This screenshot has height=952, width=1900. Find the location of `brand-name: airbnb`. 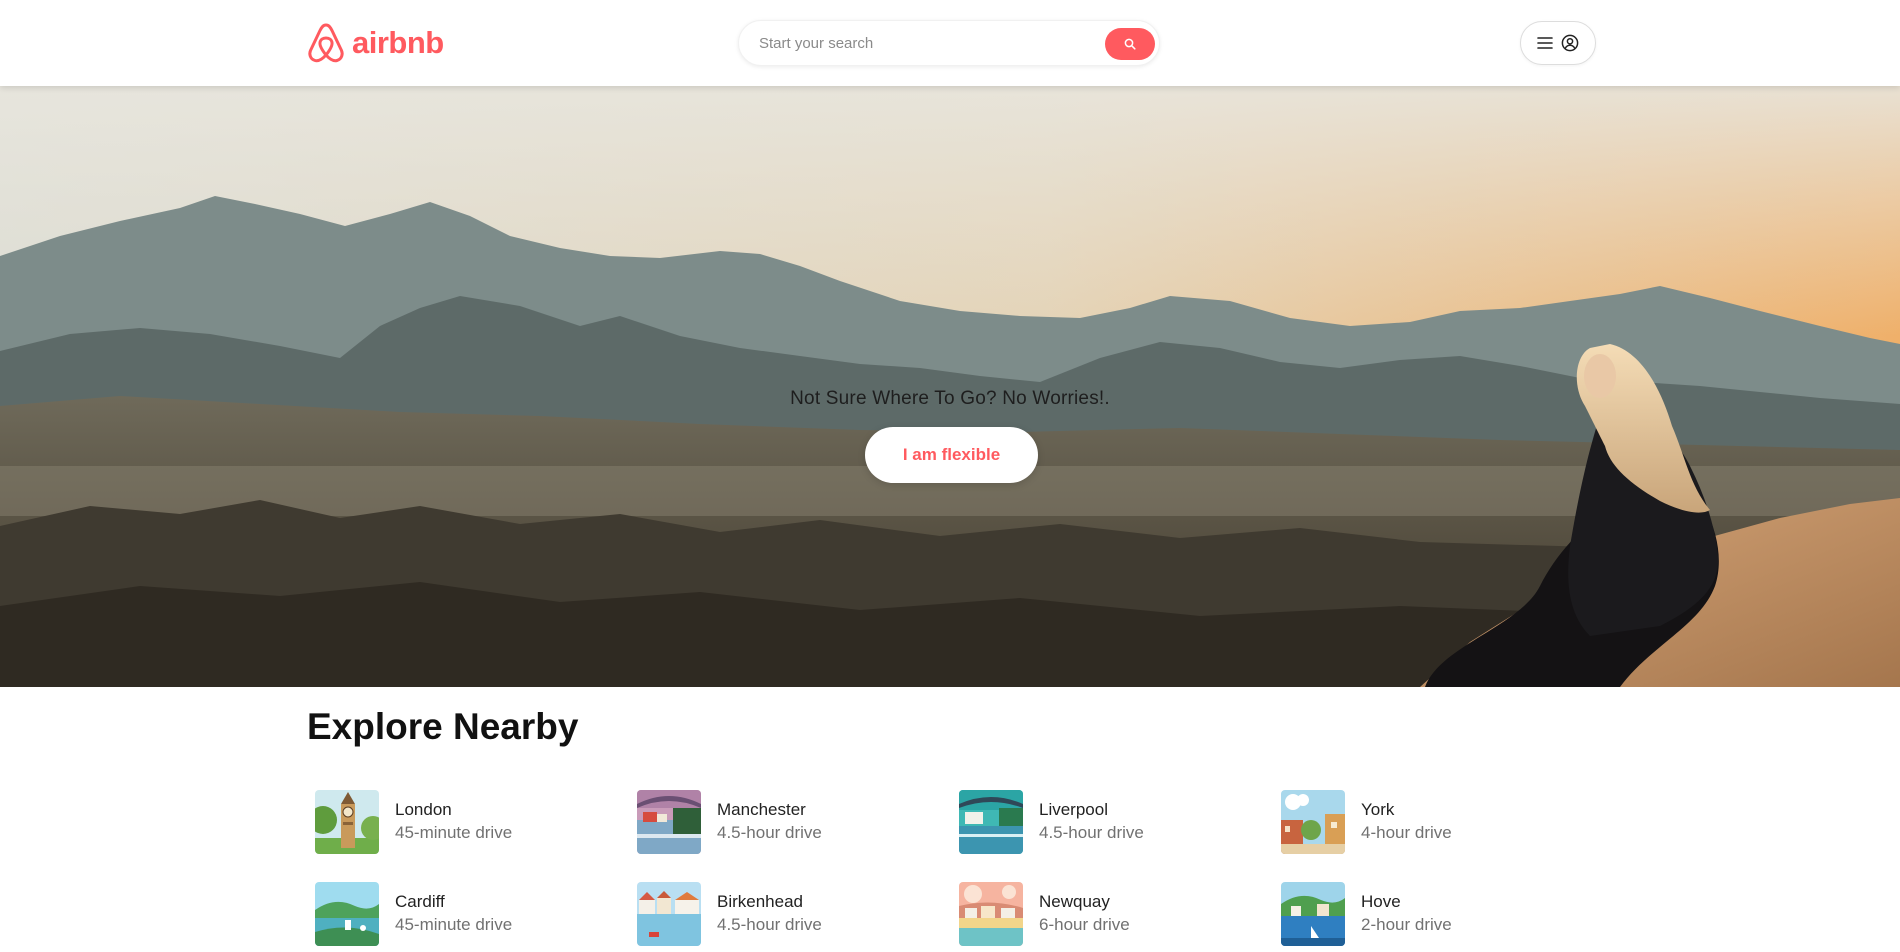

brand-name: airbnb is located at coordinates (398, 42).